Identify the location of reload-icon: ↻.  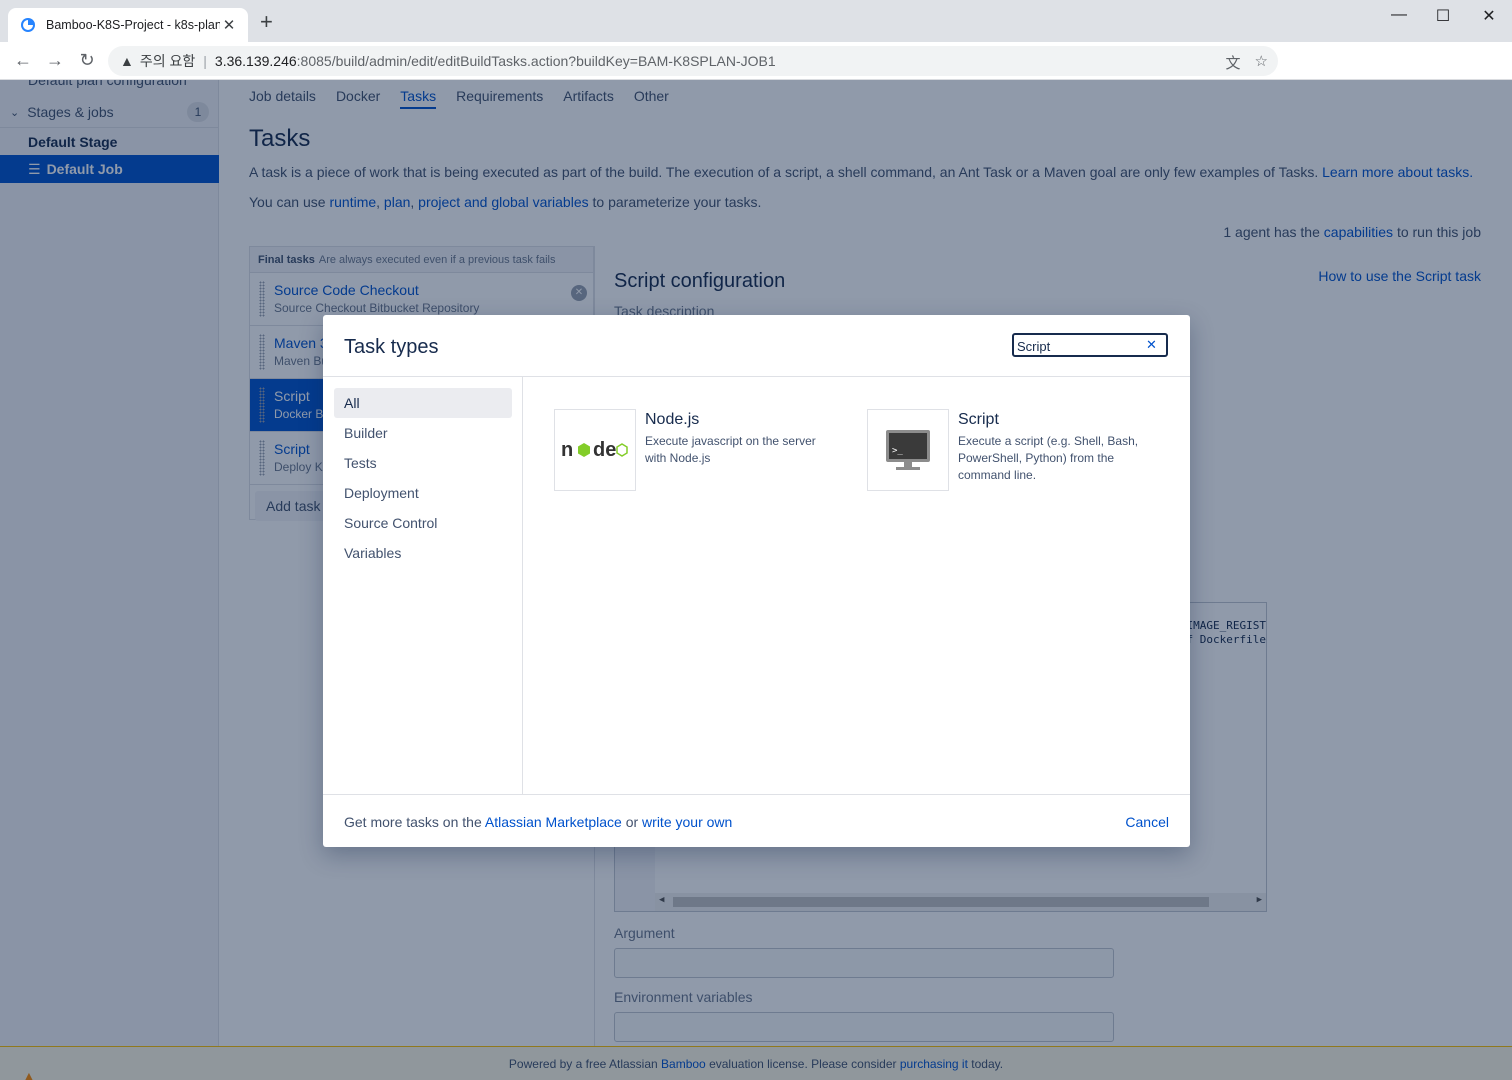
(87, 60).